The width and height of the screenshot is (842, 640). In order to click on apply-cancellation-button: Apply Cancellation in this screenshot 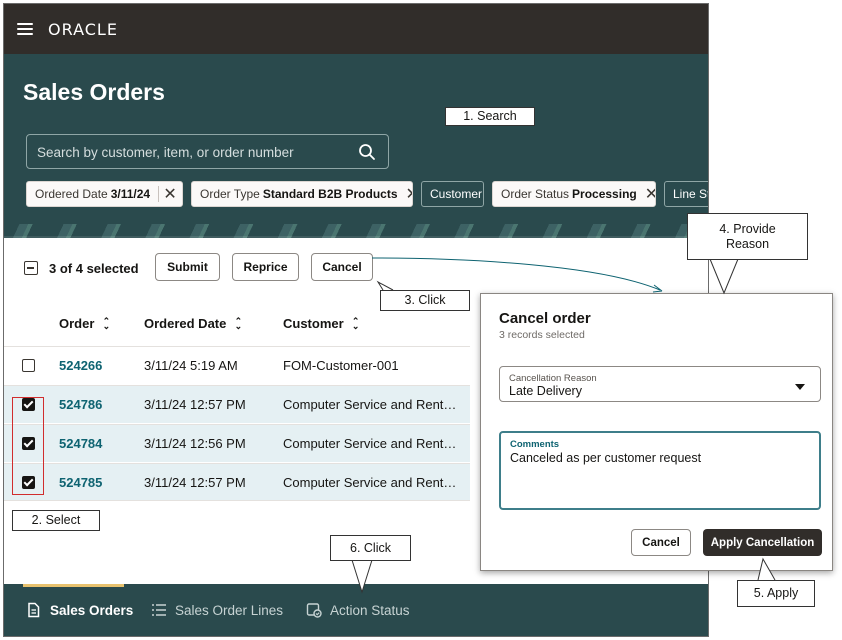, I will do `click(762, 542)`.